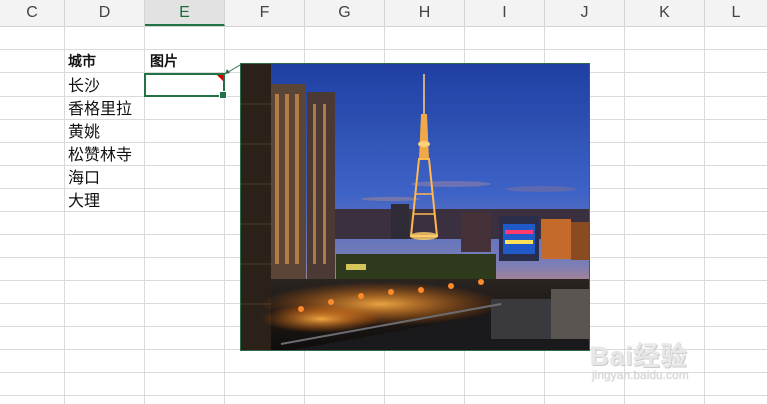 This screenshot has height=404, width=767. Describe the element at coordinates (82, 62) in the screenshot. I see `cell-d2-city-header: 城市` at that location.